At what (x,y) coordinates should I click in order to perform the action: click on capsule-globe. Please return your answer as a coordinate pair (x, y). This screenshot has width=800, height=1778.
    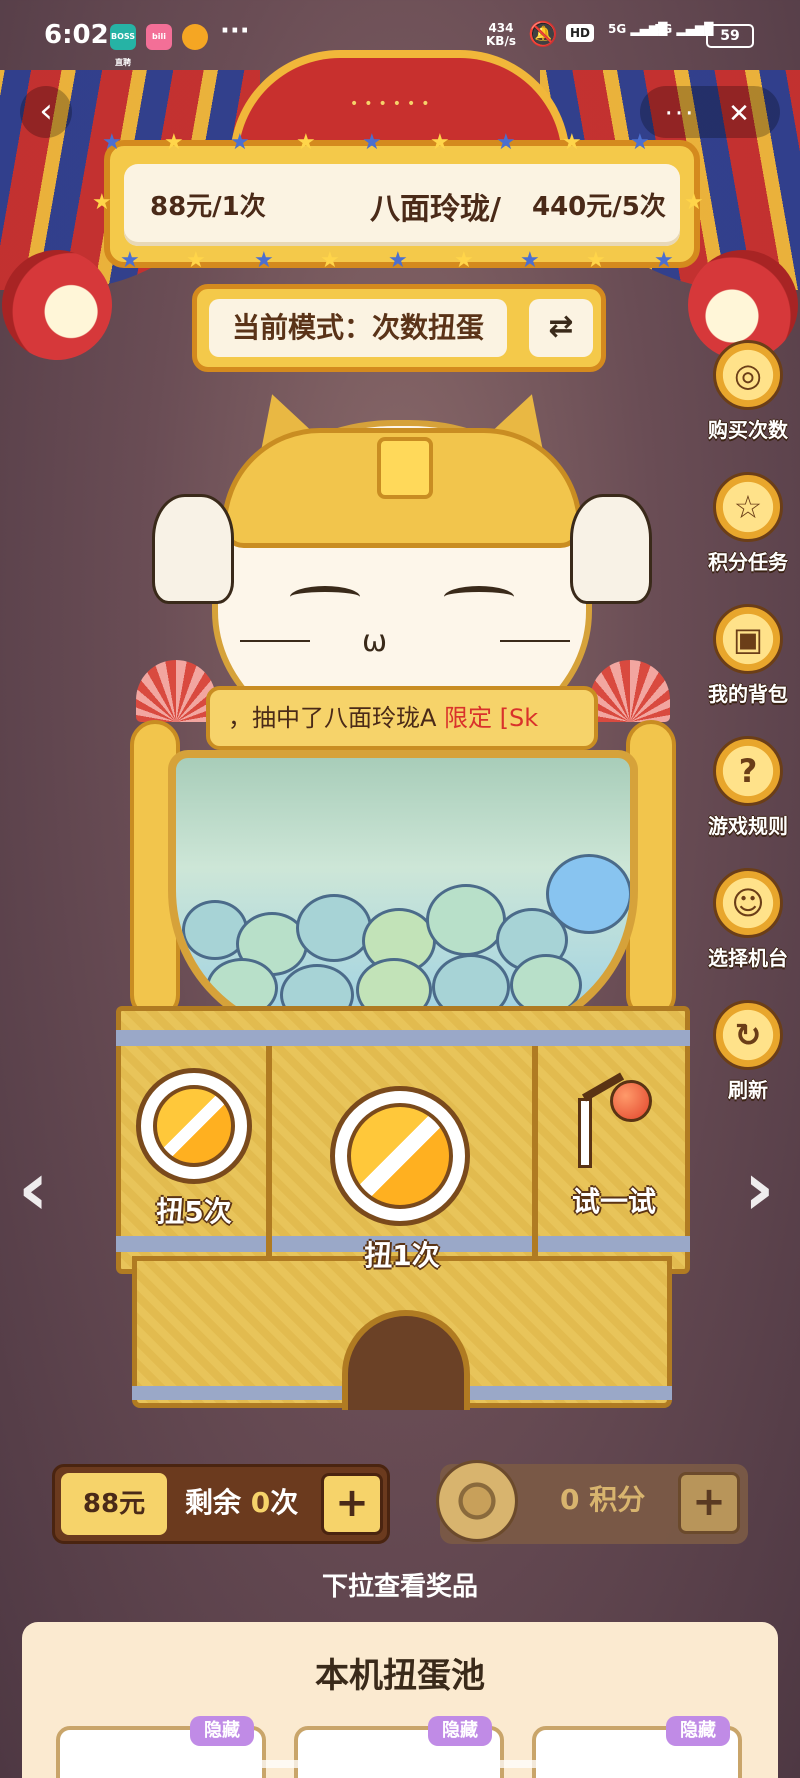
    Looking at the image, I should click on (403, 895).